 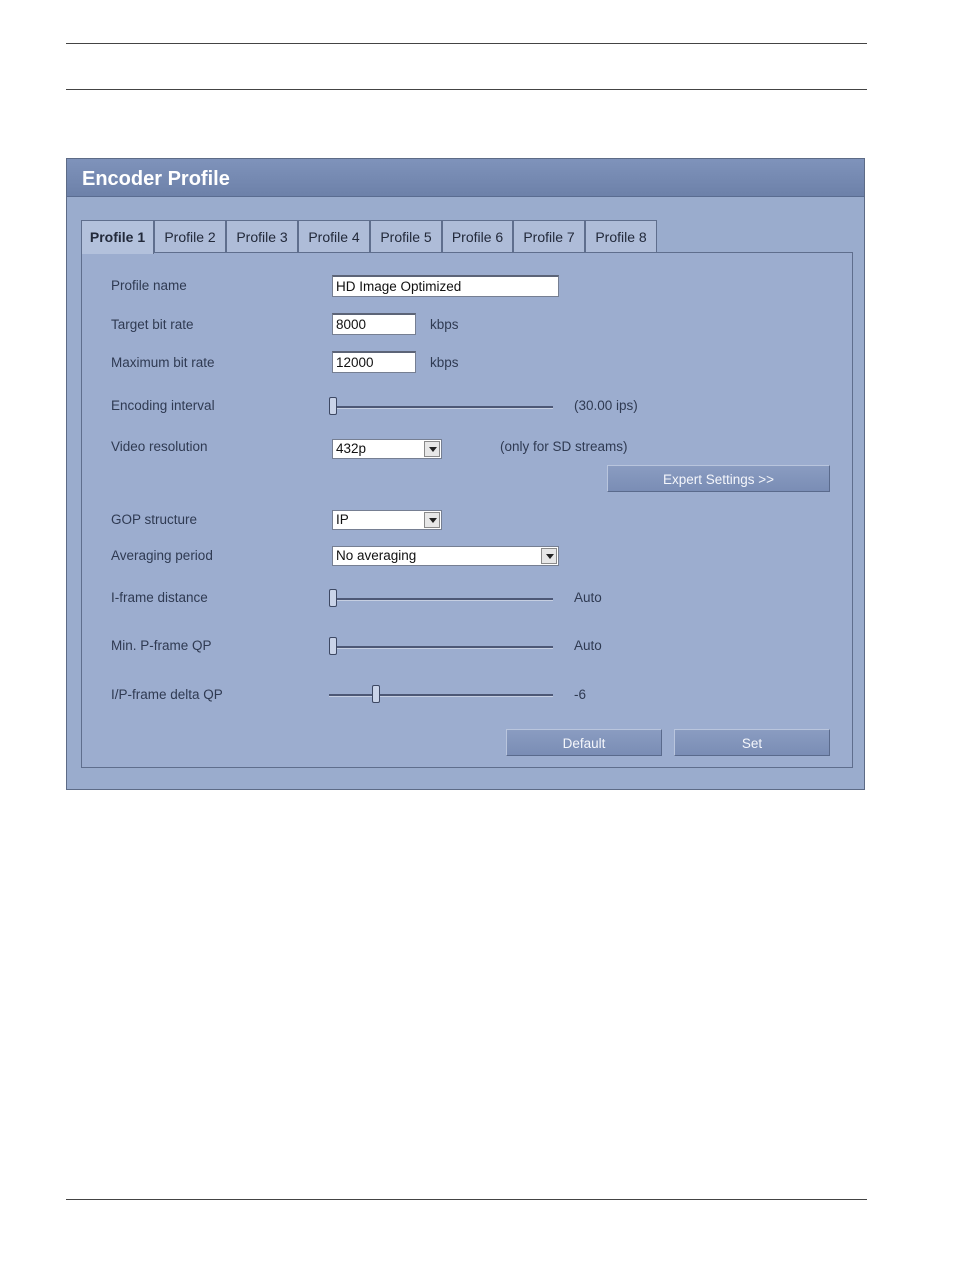 I want to click on min-pframe-qp-slider, so click(x=441, y=647).